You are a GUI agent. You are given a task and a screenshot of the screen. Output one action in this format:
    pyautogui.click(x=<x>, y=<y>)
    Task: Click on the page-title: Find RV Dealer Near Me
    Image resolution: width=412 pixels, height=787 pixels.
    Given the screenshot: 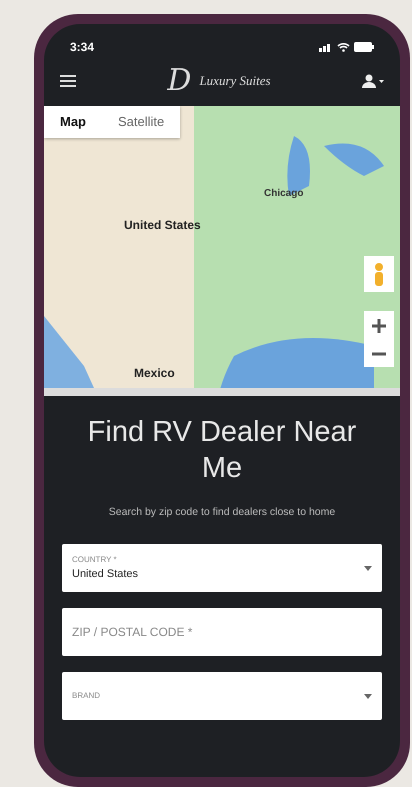 What is the action you would take?
    pyautogui.click(x=222, y=450)
    